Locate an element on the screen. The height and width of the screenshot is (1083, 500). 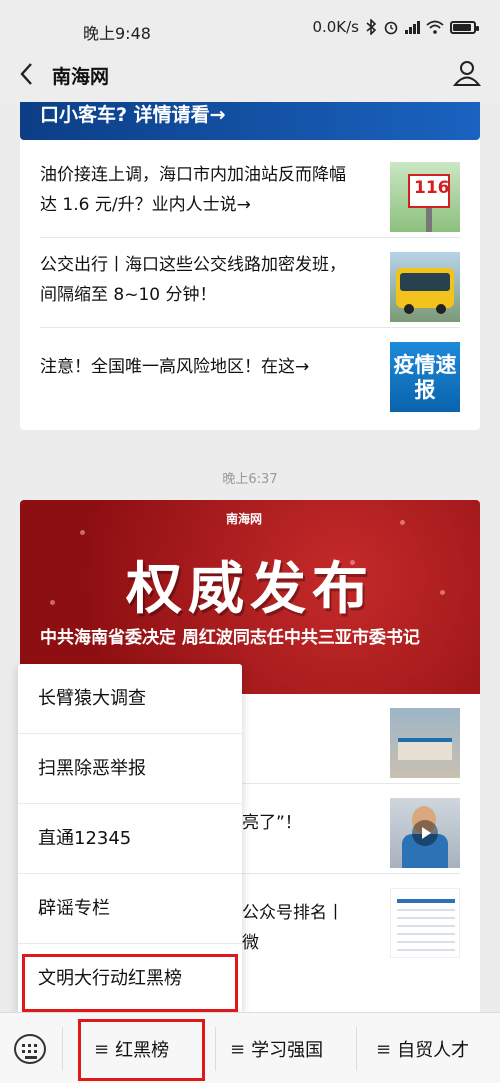
menu-item-gibbon-survey: 长臂猿大调查 is located at coordinates (130, 699).